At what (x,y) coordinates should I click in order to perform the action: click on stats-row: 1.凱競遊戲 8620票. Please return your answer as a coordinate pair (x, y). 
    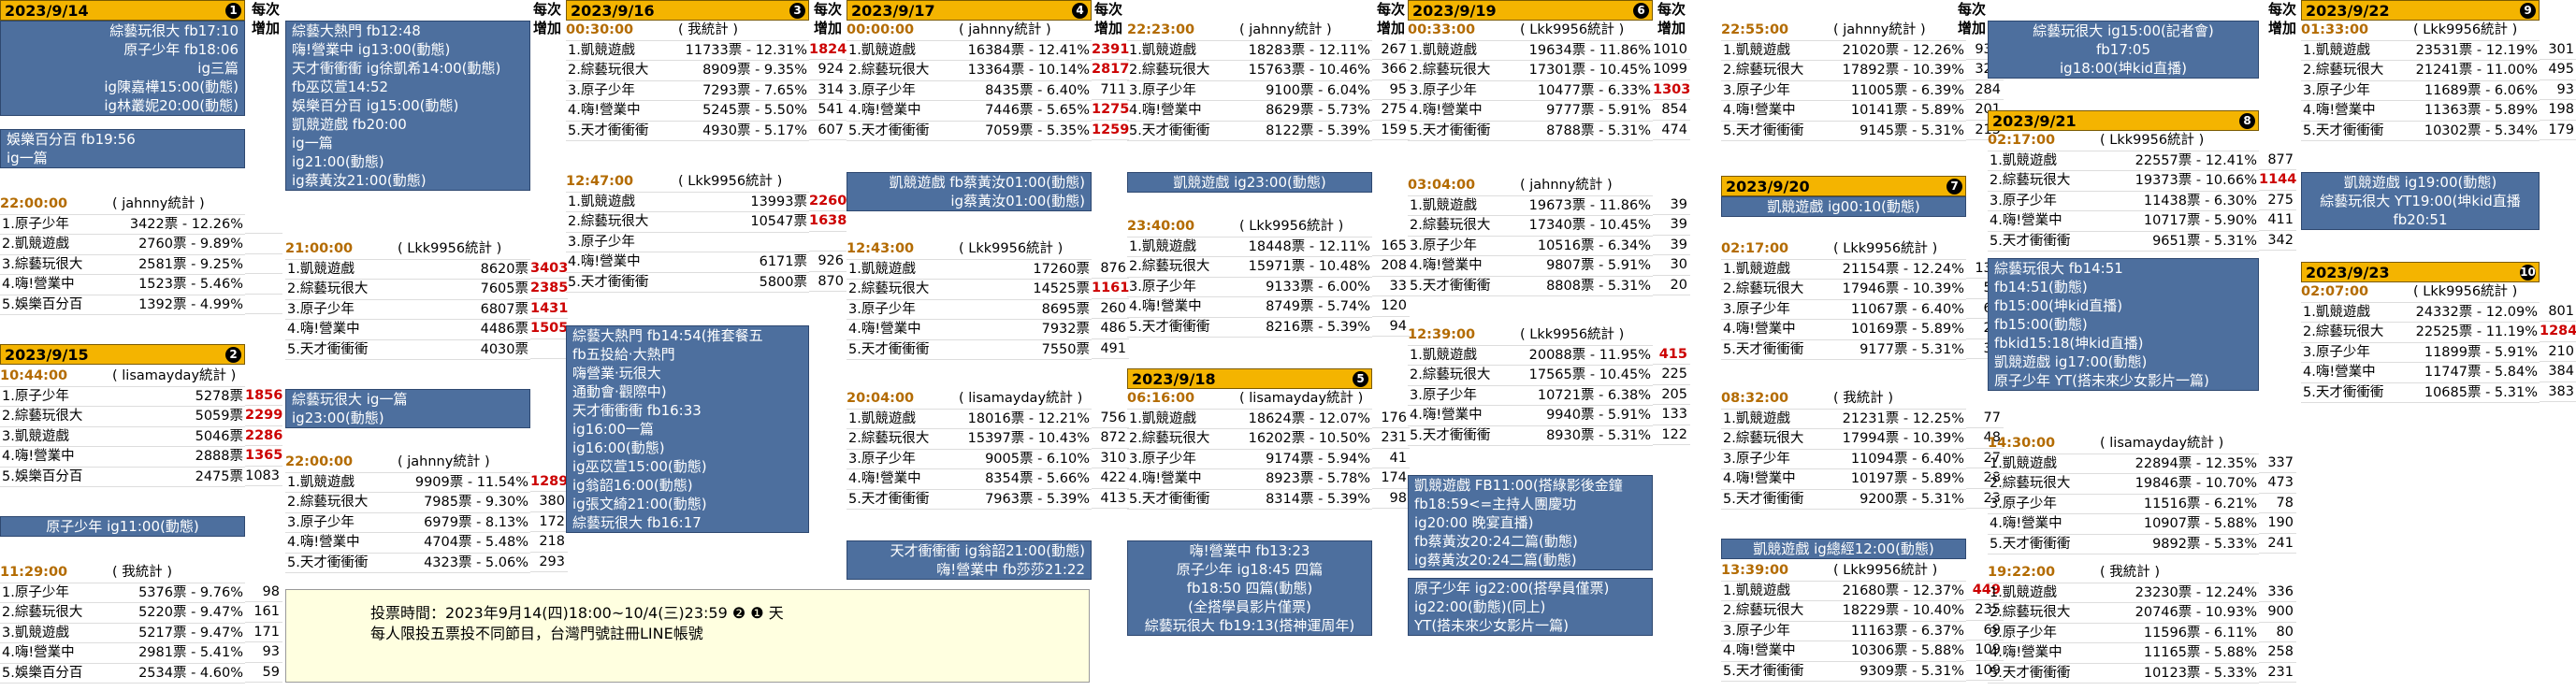
    Looking at the image, I should click on (408, 270).